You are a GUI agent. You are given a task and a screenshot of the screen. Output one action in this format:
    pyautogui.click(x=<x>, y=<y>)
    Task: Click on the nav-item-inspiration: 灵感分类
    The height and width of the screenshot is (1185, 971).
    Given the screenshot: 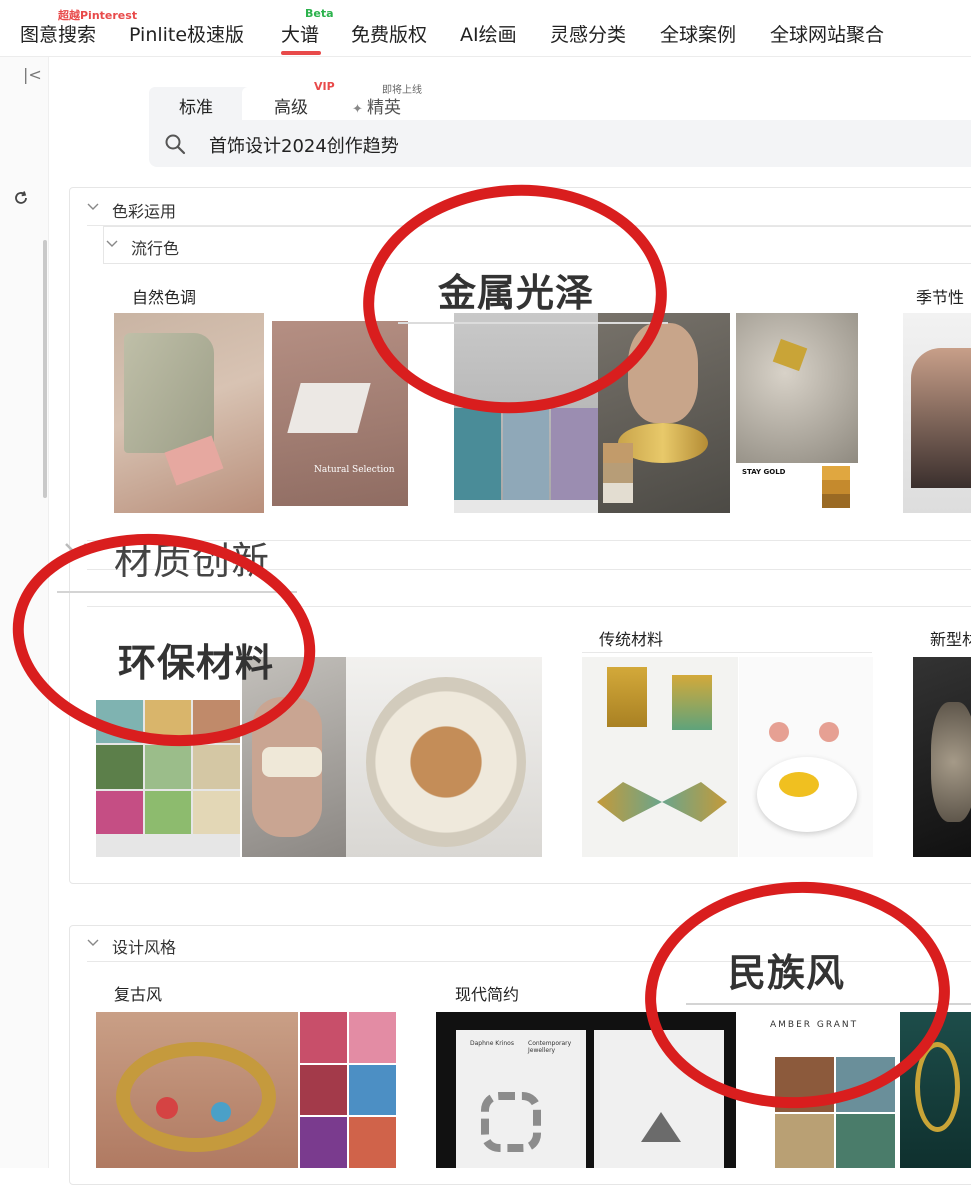 What is the action you would take?
    pyautogui.click(x=588, y=33)
    